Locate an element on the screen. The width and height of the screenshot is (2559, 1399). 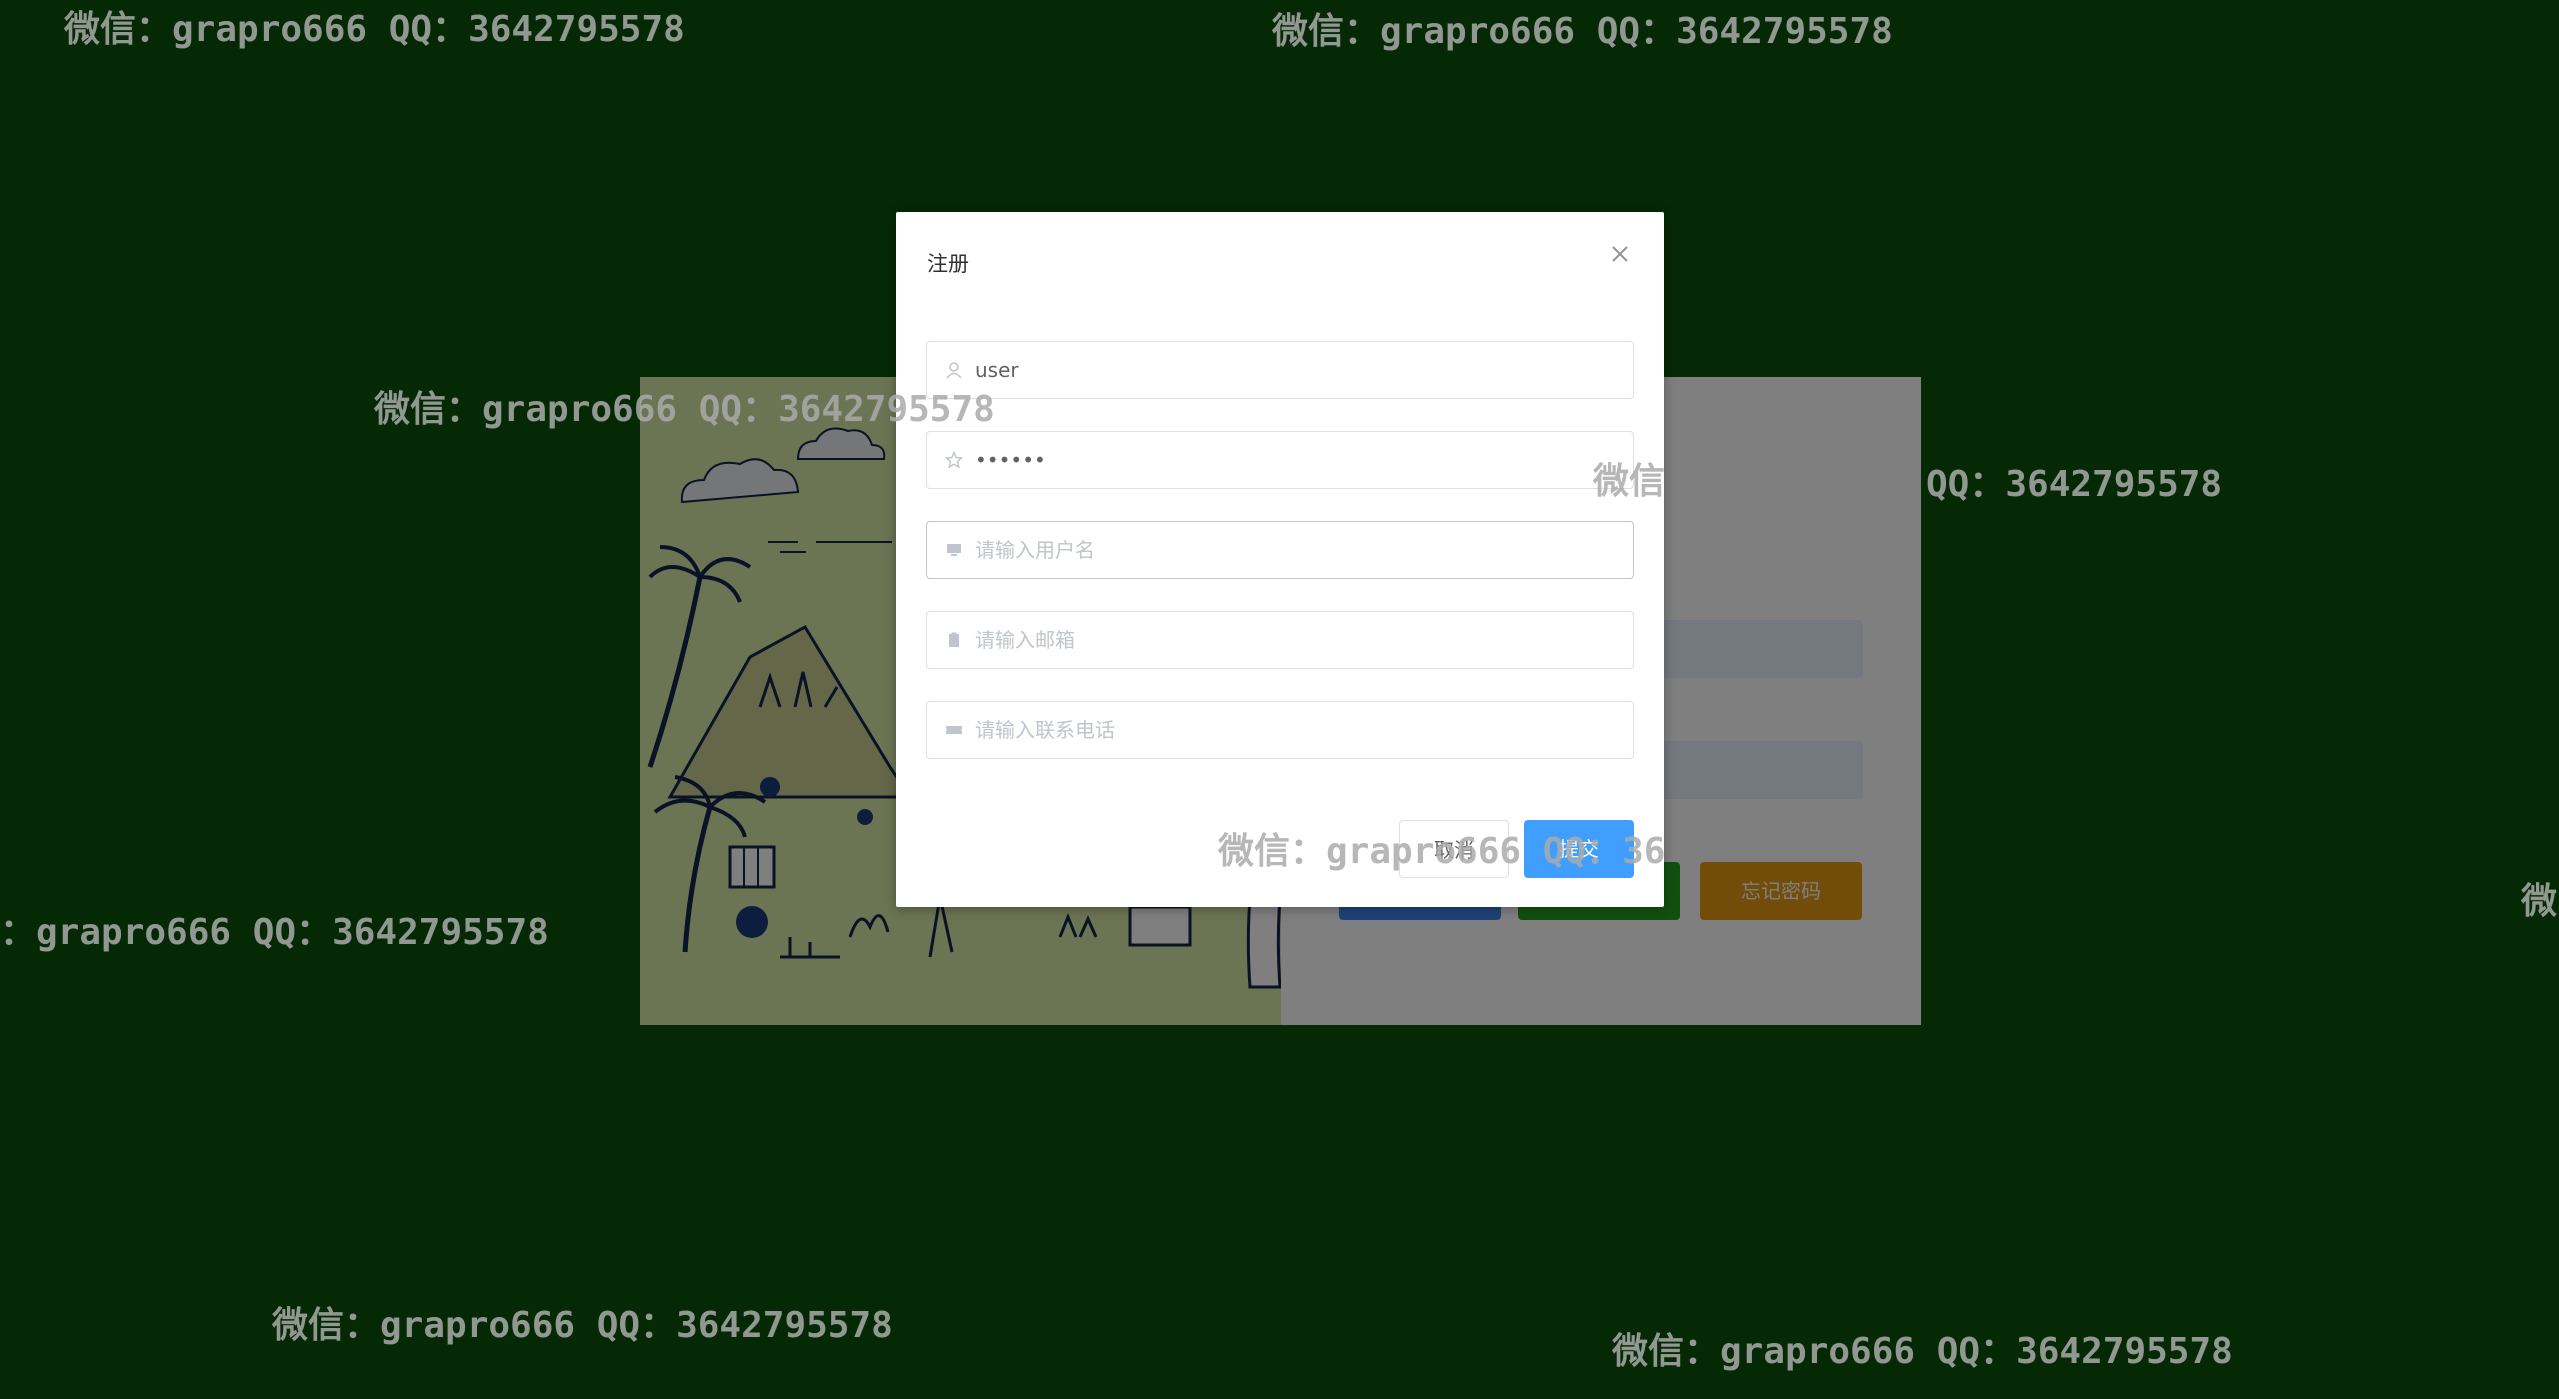
phone-input is located at coordinates (1304, 730).